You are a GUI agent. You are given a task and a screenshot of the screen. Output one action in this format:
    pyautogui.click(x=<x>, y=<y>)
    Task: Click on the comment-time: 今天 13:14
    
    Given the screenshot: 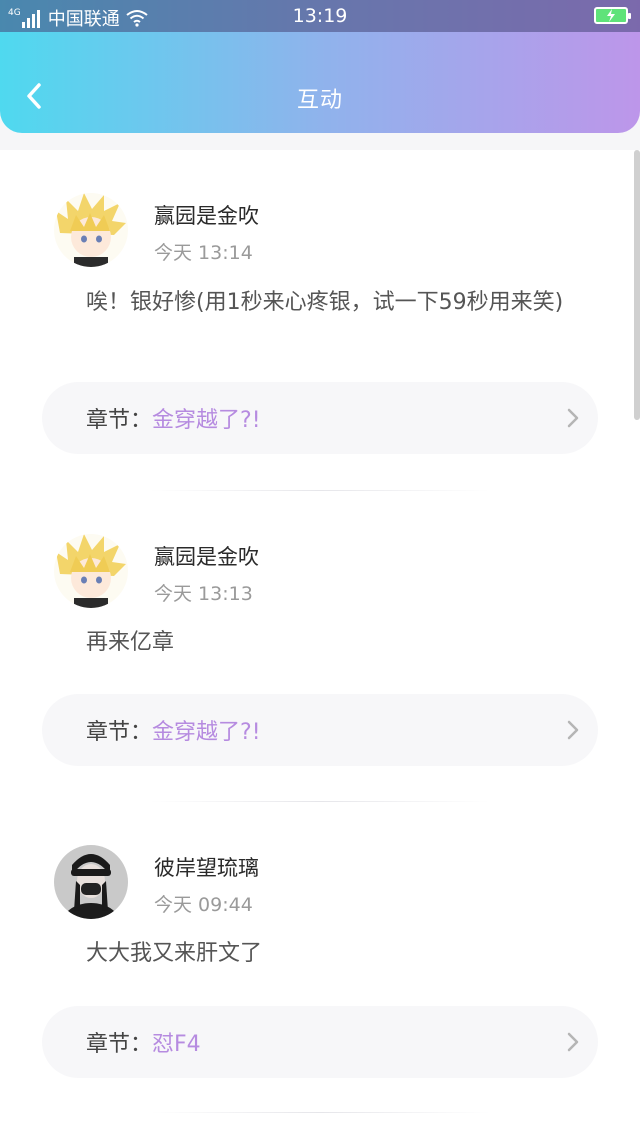 What is the action you would take?
    pyautogui.click(x=203, y=253)
    